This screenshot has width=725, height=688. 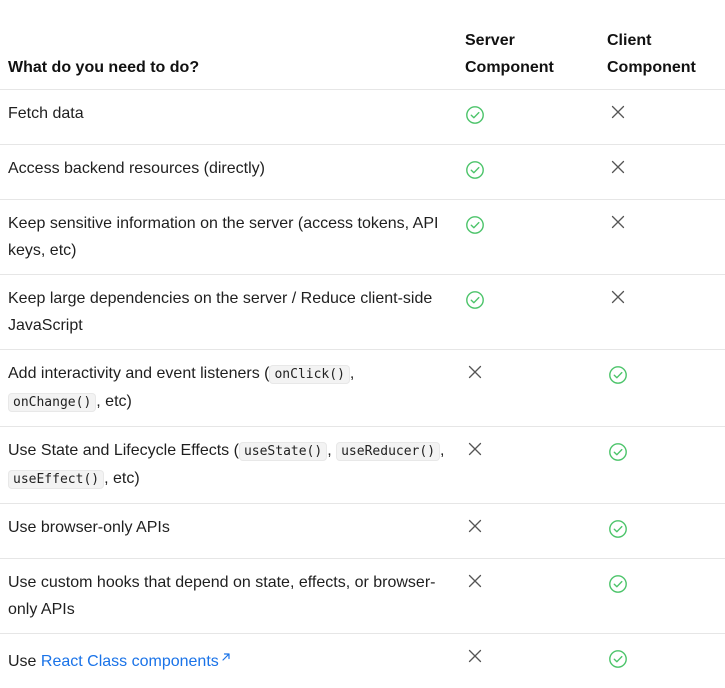 I want to click on feature-text: Add interactivity and event listeners (, so click(x=138, y=373).